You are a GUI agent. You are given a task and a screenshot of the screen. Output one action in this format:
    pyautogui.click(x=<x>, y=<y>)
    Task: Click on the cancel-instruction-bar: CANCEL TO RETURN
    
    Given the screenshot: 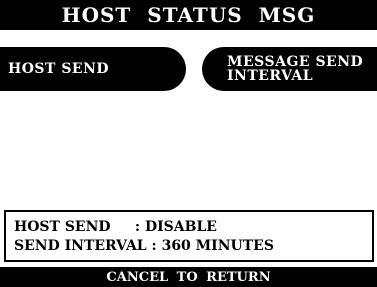 What is the action you would take?
    pyautogui.click(x=188, y=277)
    